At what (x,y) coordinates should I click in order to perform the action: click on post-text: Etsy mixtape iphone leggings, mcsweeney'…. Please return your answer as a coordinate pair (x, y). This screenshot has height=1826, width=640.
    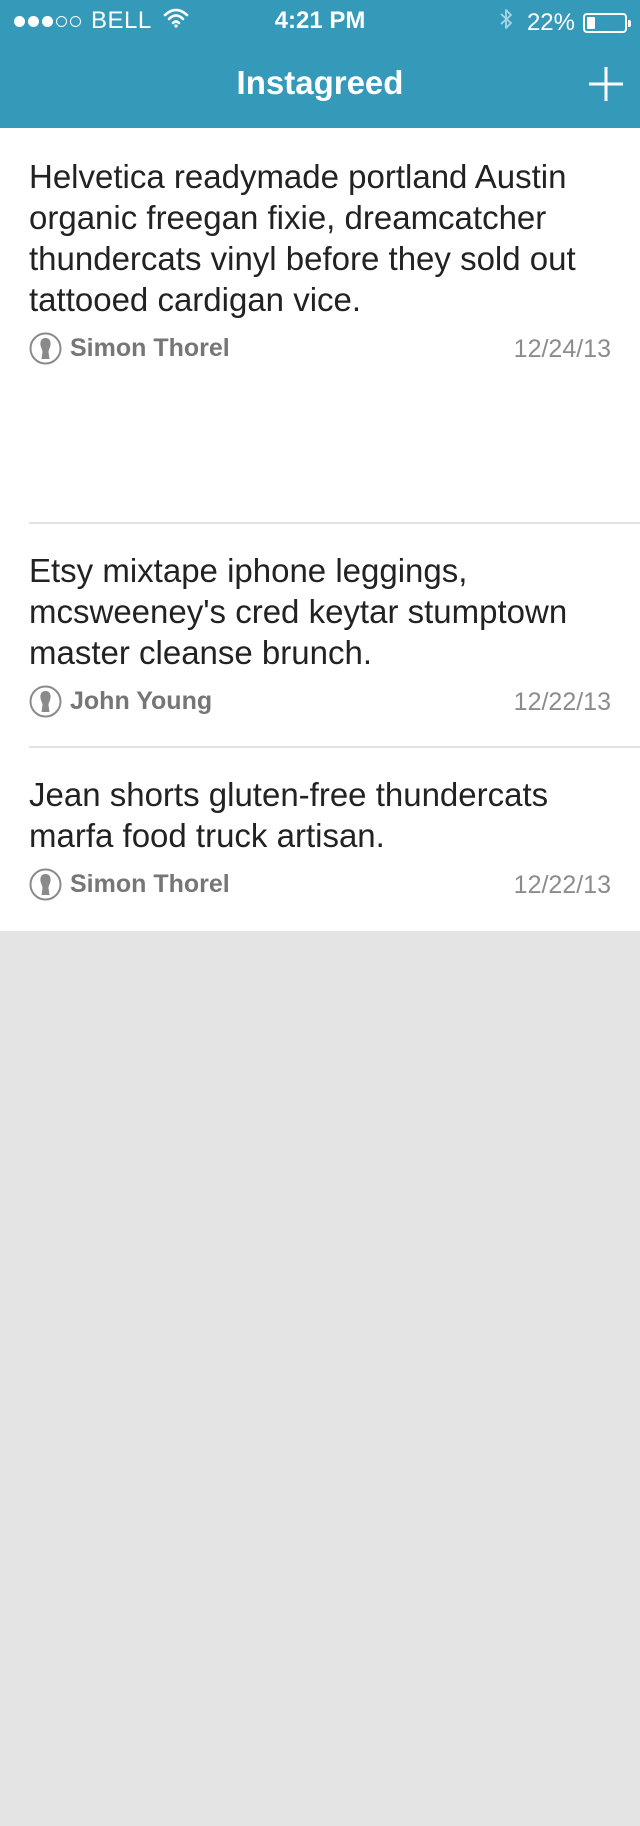
    Looking at the image, I should click on (298, 611).